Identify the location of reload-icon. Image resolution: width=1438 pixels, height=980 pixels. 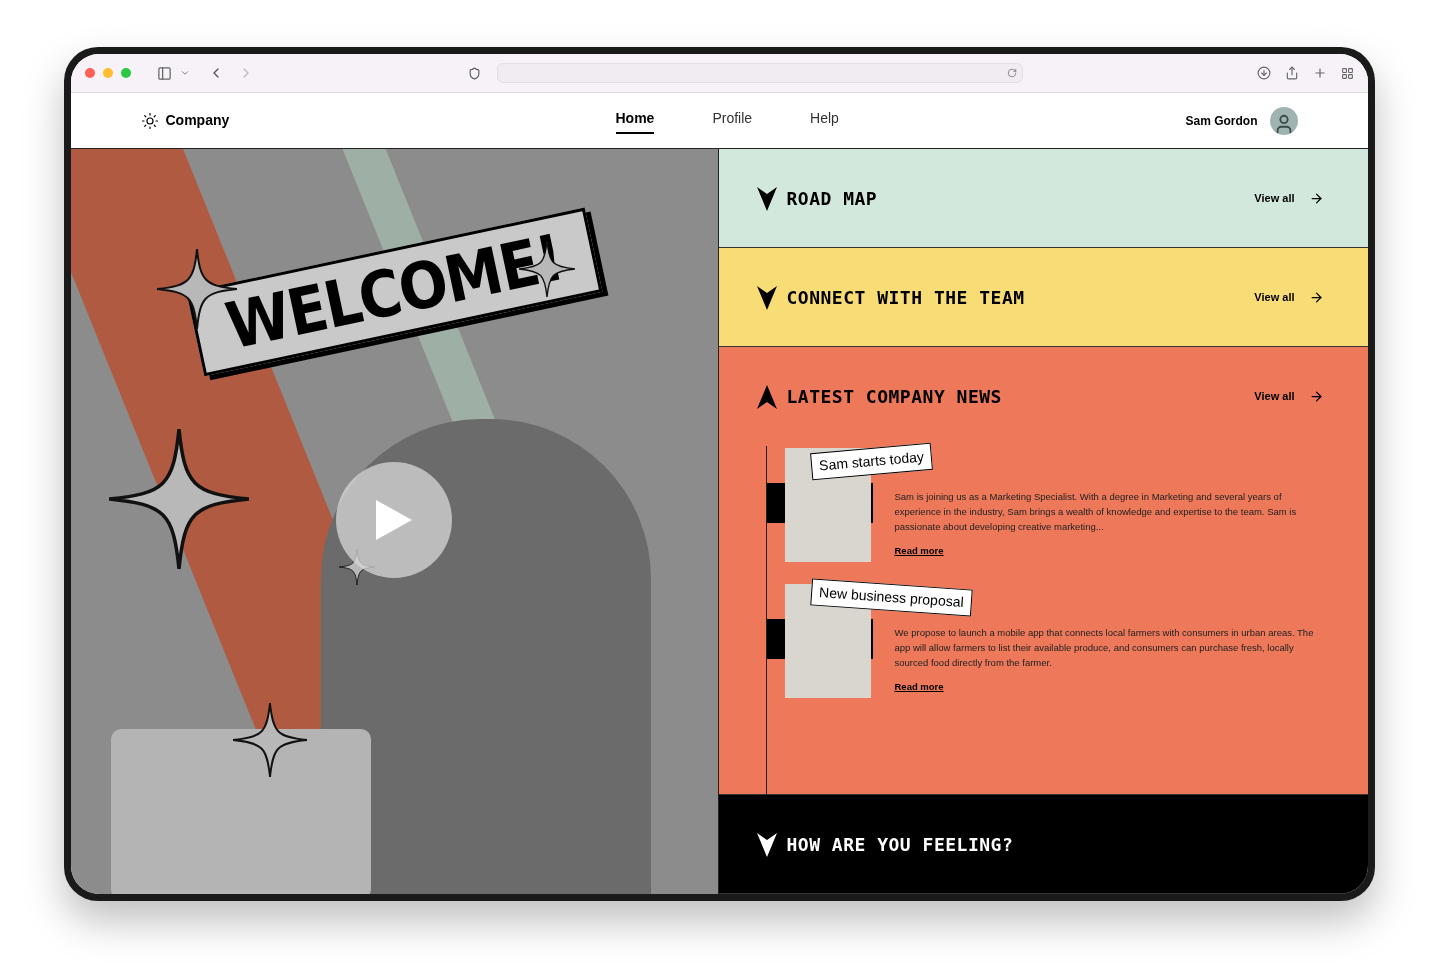
(1011, 73).